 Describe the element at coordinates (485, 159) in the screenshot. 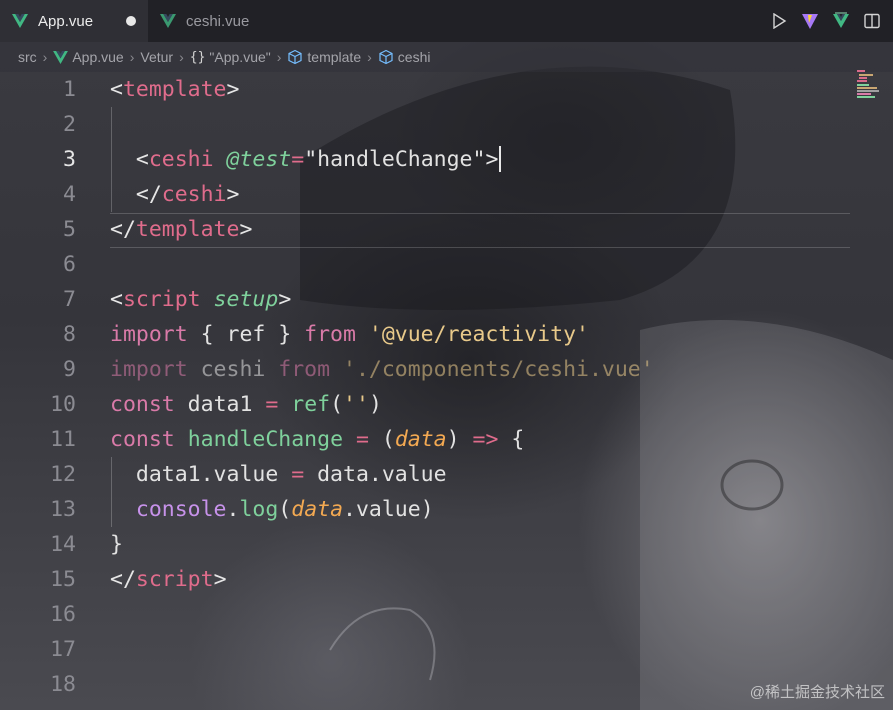

I see `code-token: ">` at that location.